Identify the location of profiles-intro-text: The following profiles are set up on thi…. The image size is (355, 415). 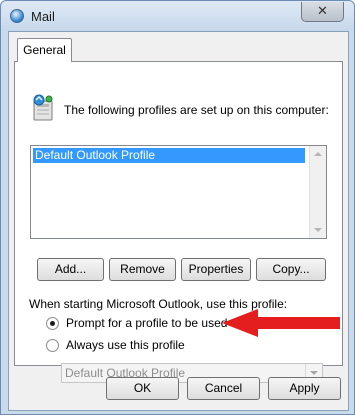
(196, 110).